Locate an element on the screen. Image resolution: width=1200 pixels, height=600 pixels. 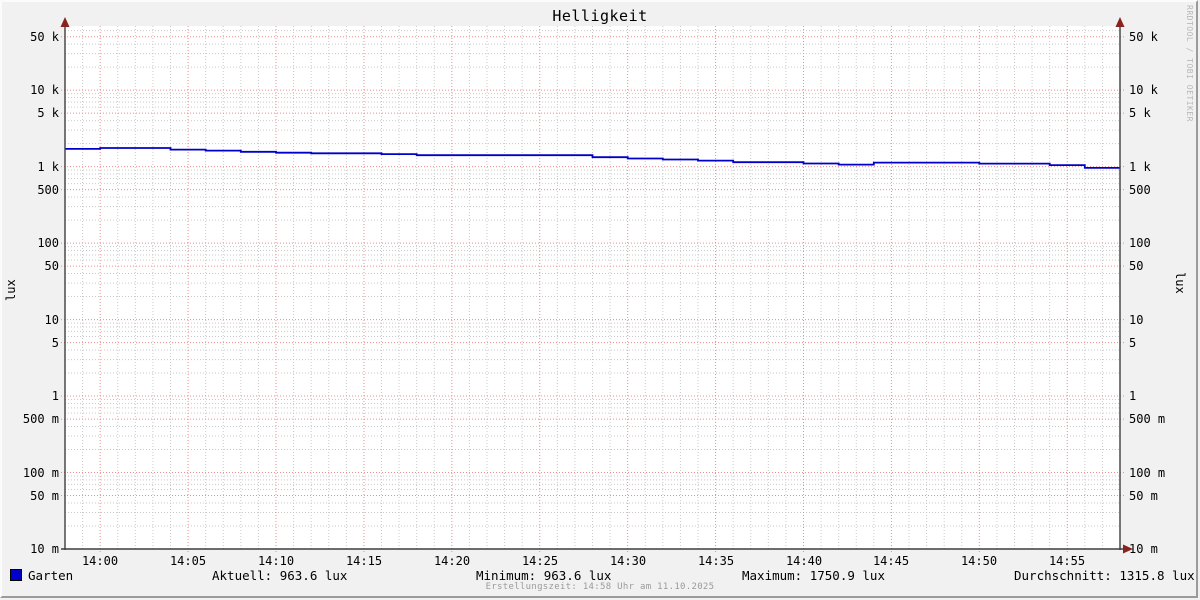
y-tick-label-left: 50 k is located at coordinates (44, 37).